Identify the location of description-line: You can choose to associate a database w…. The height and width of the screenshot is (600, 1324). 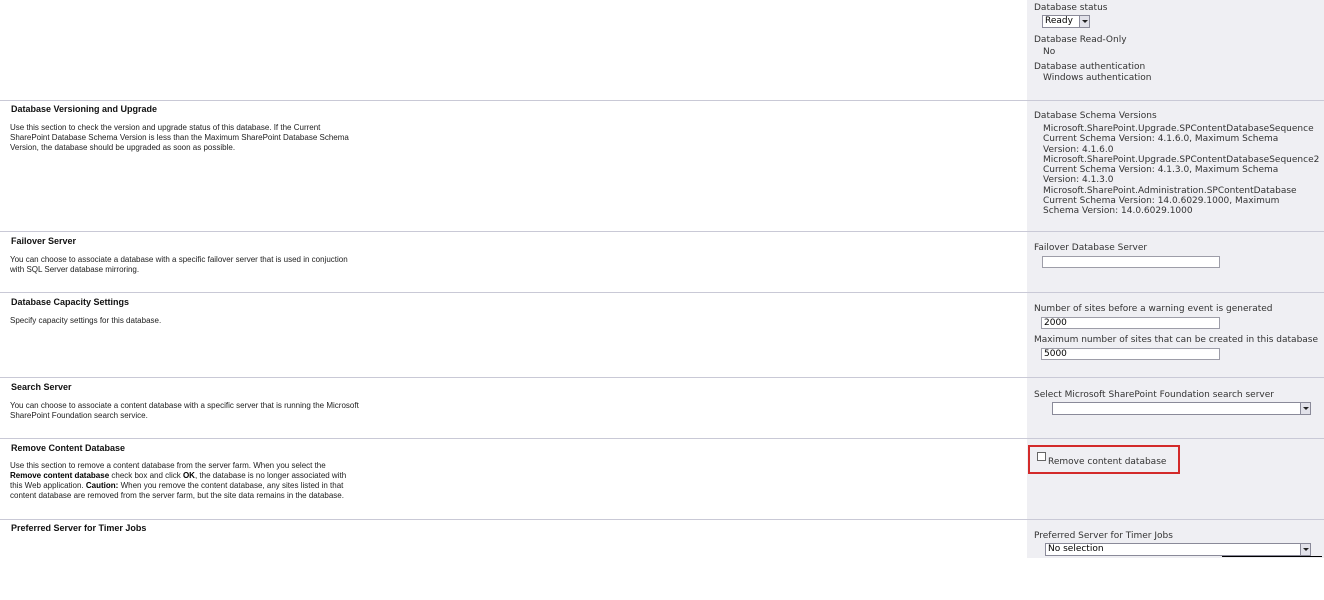
(179, 259).